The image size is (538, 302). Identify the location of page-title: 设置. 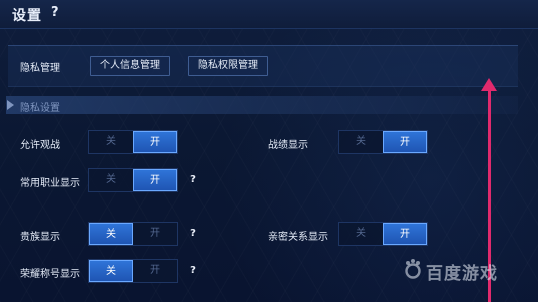
(27, 16).